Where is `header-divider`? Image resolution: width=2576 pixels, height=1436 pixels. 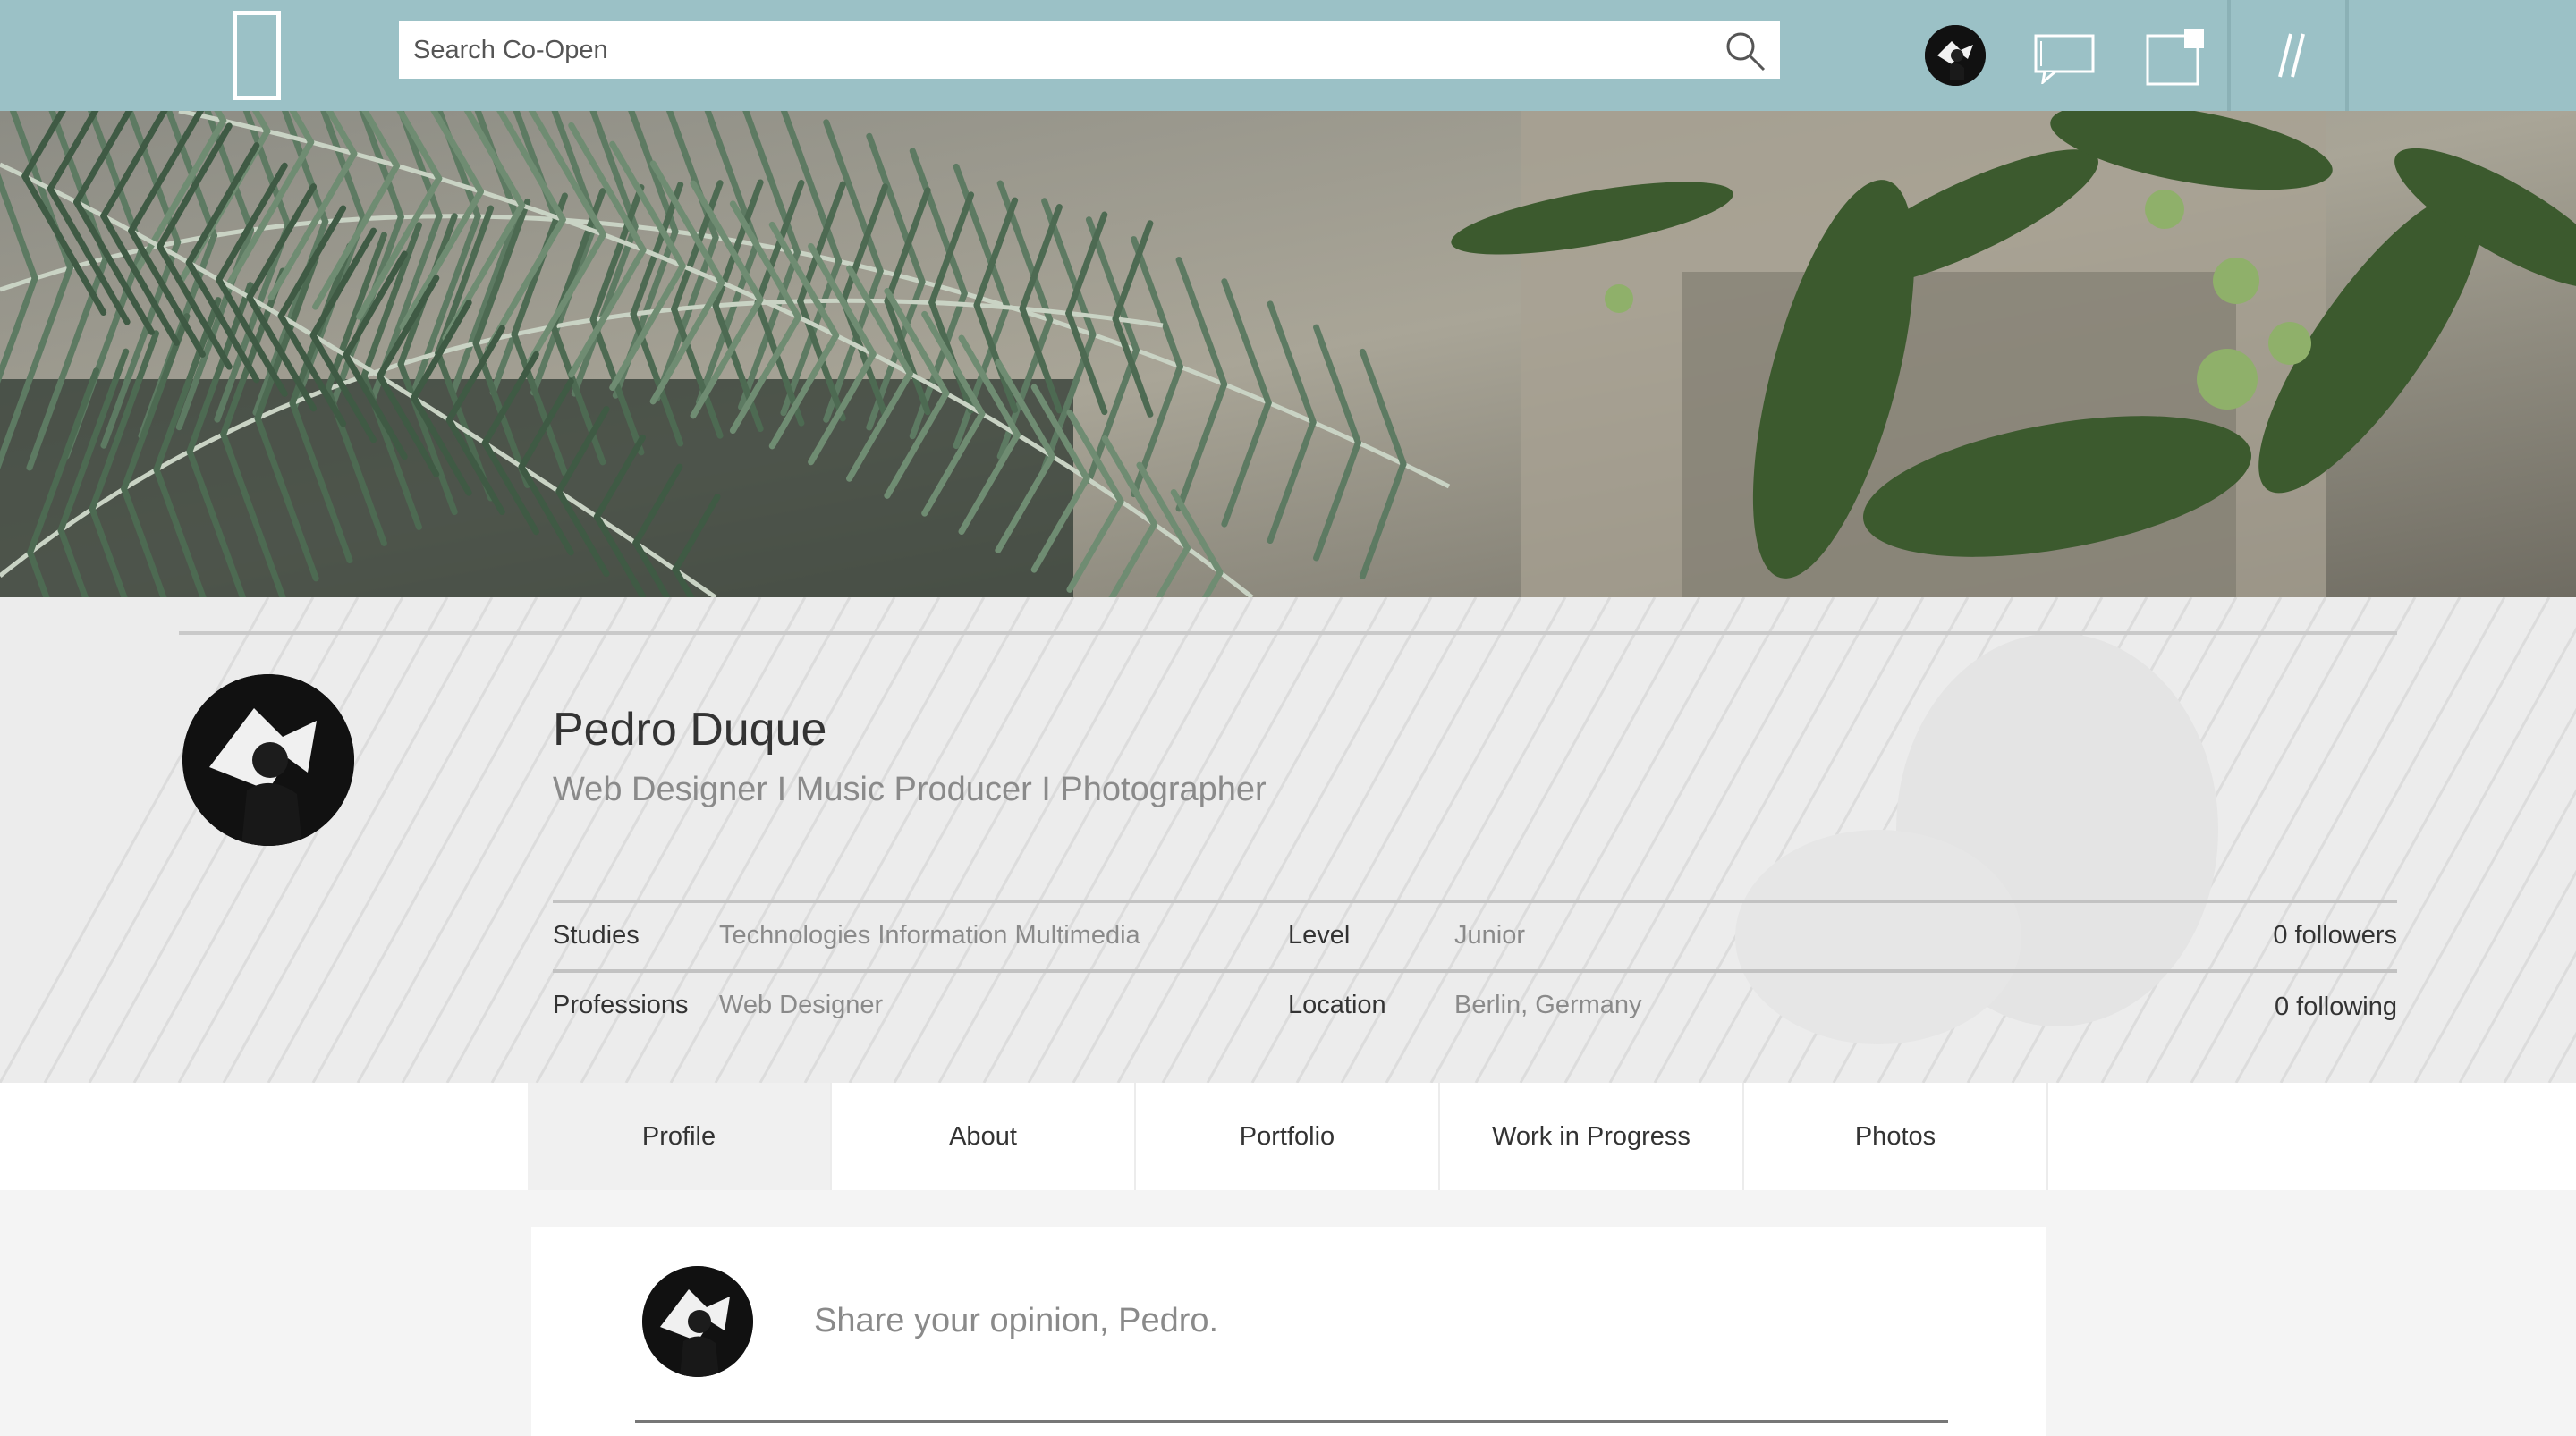
header-divider is located at coordinates (1288, 633).